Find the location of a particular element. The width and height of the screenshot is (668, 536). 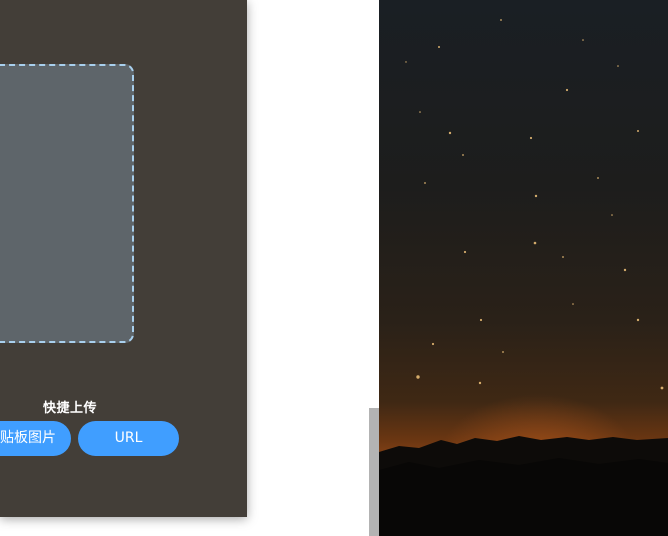

quick-upload-label: 快捷上传 is located at coordinates (69, 408).